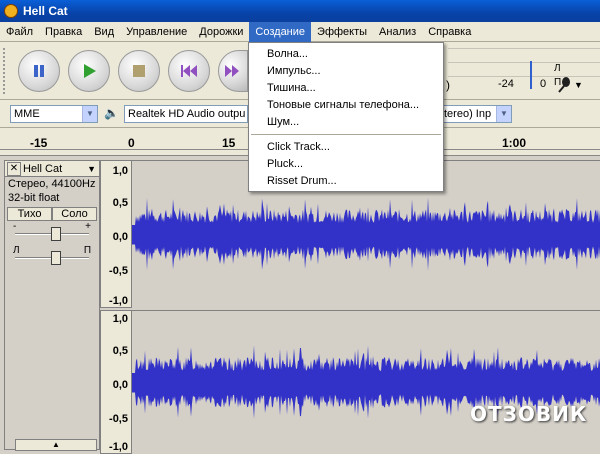 The image size is (600, 454). I want to click on menu-file: Файл, so click(19, 32).